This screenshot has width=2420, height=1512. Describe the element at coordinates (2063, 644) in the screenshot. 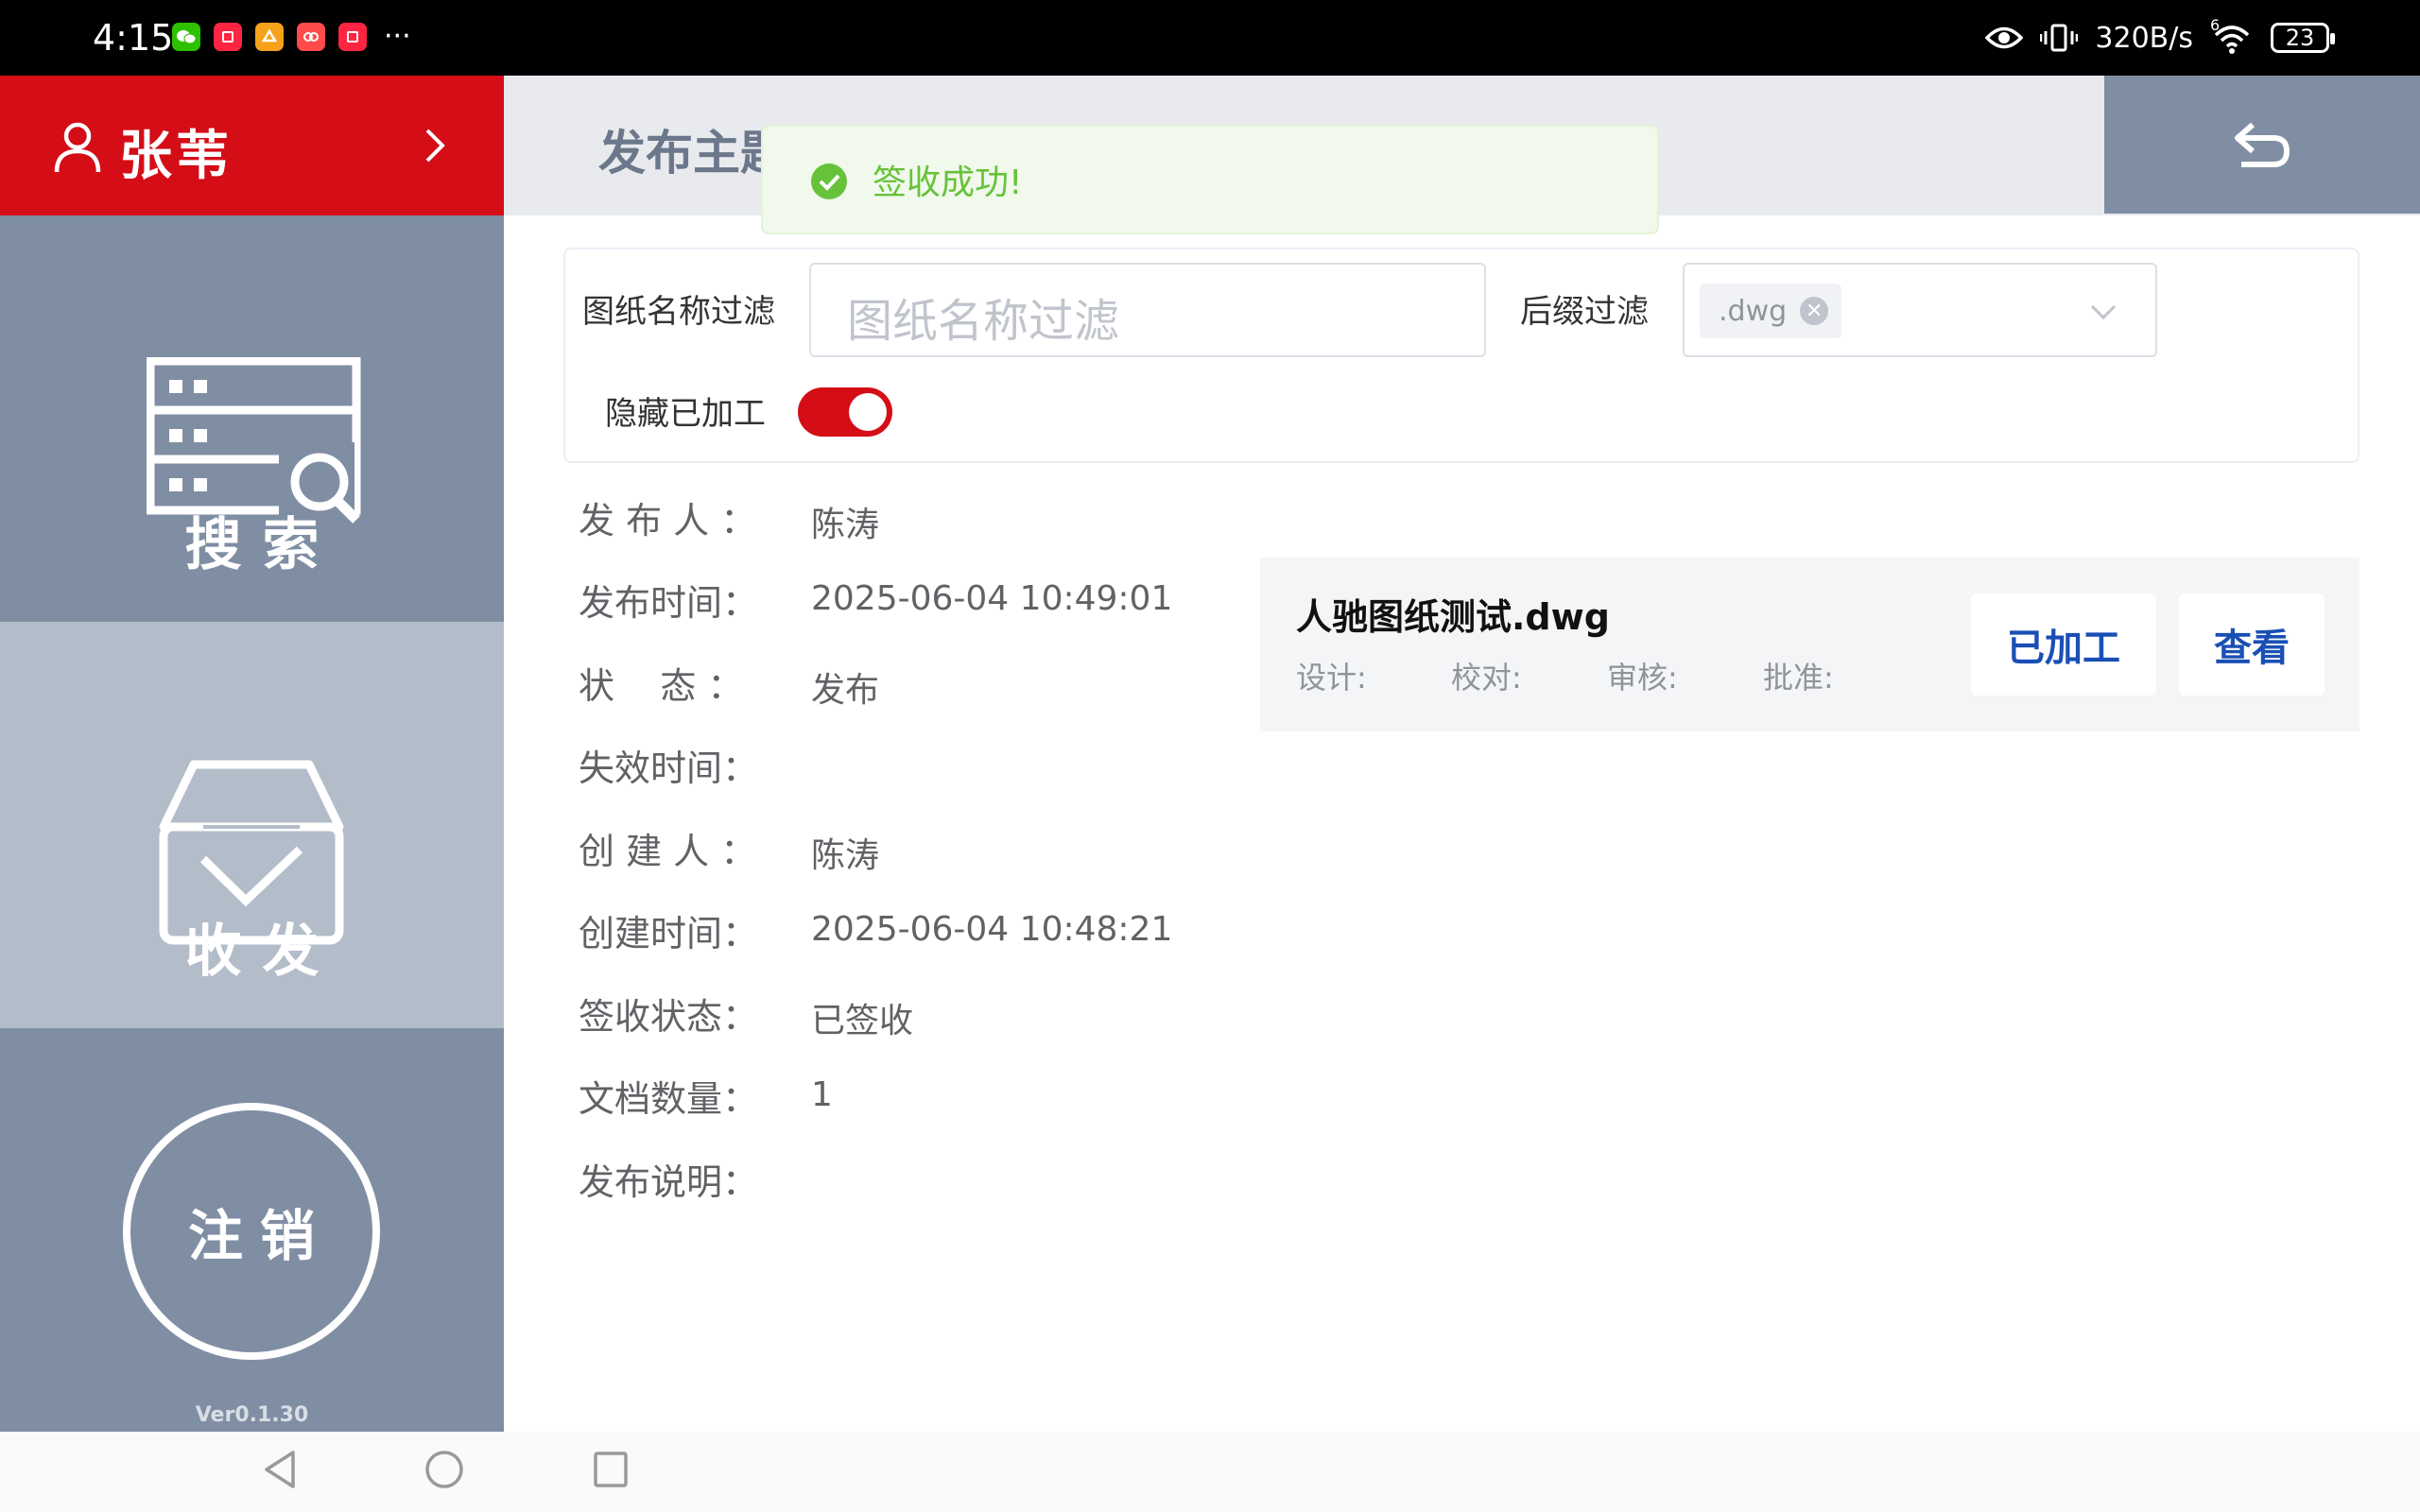

I see `processed-button: 已加工` at that location.